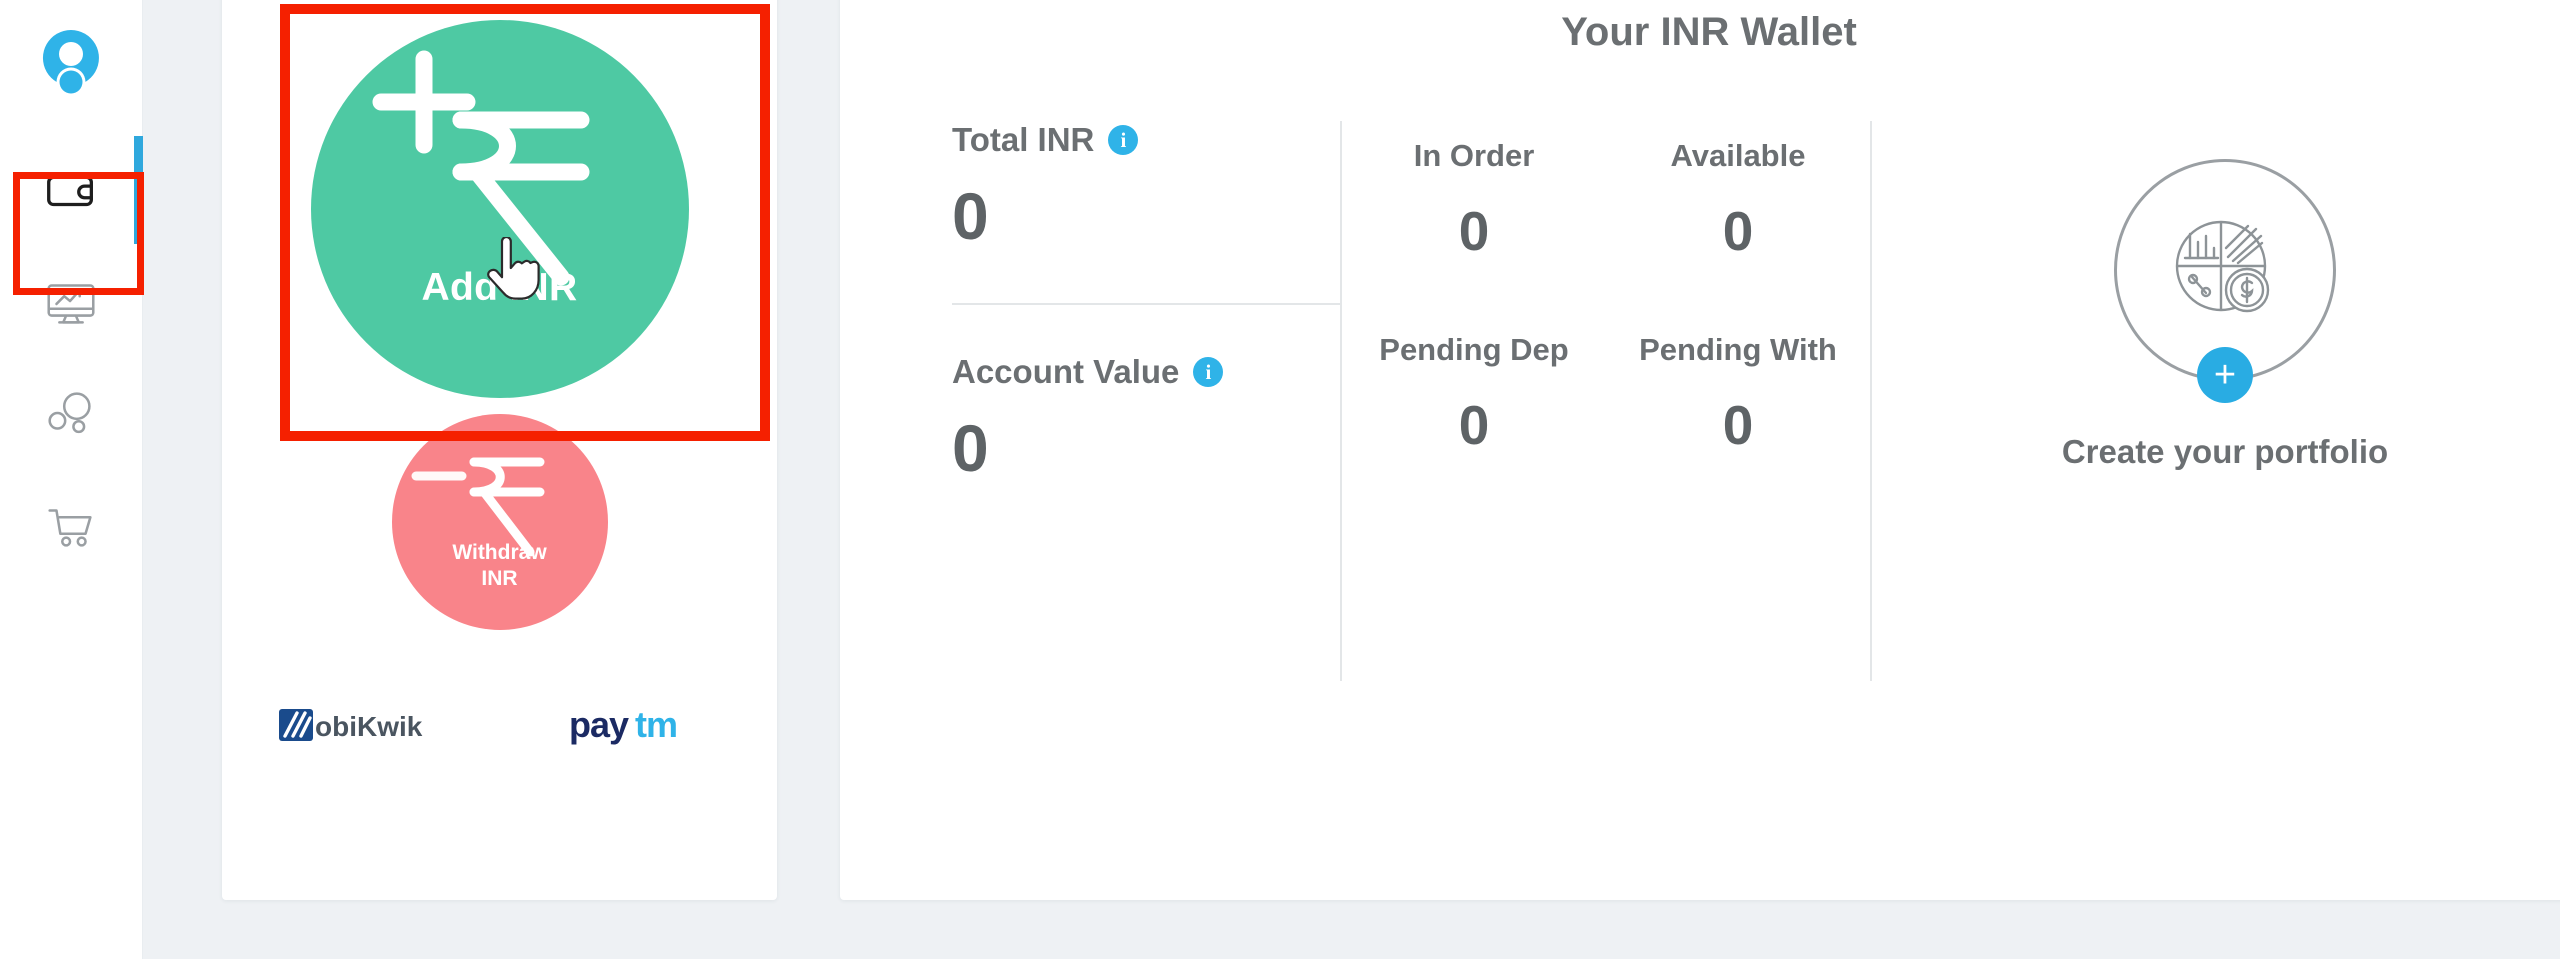 The image size is (2560, 959). Describe the element at coordinates (2225, 375) in the screenshot. I see `portfolio-add-badge: +` at that location.